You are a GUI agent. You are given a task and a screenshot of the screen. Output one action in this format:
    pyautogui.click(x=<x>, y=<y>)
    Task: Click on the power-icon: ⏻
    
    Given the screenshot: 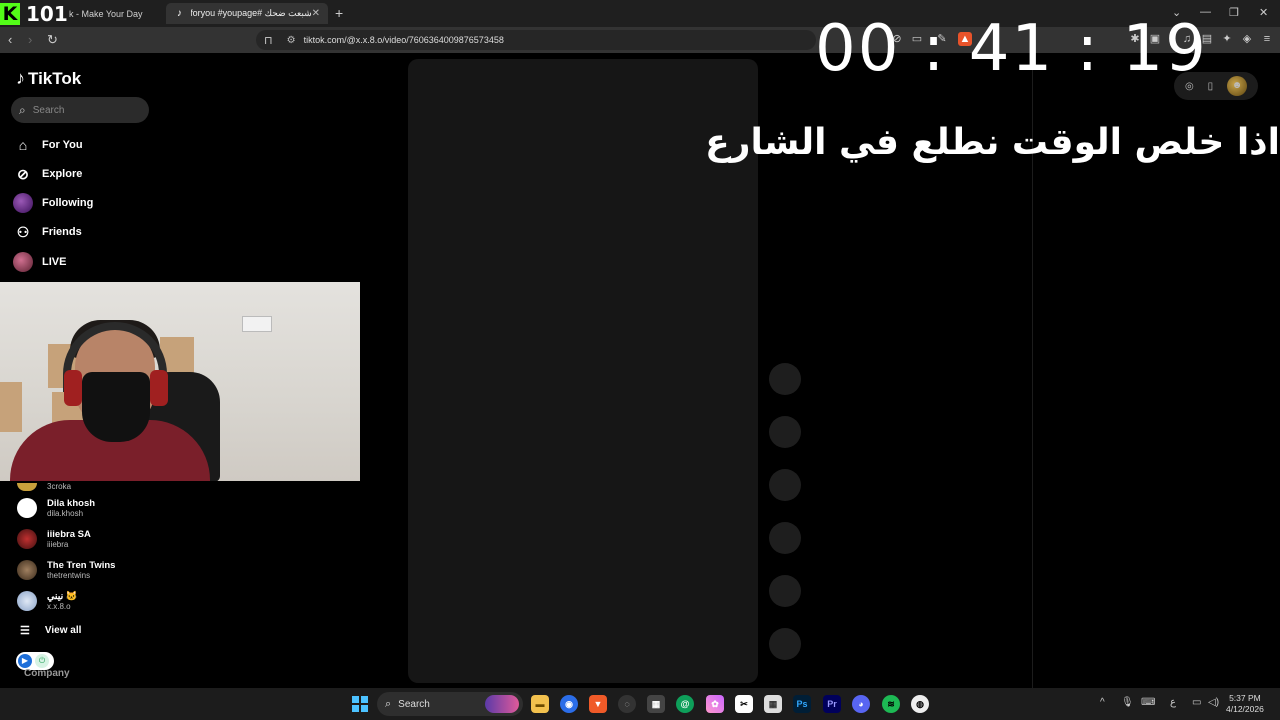 What is the action you would take?
    pyautogui.click(x=42, y=661)
    